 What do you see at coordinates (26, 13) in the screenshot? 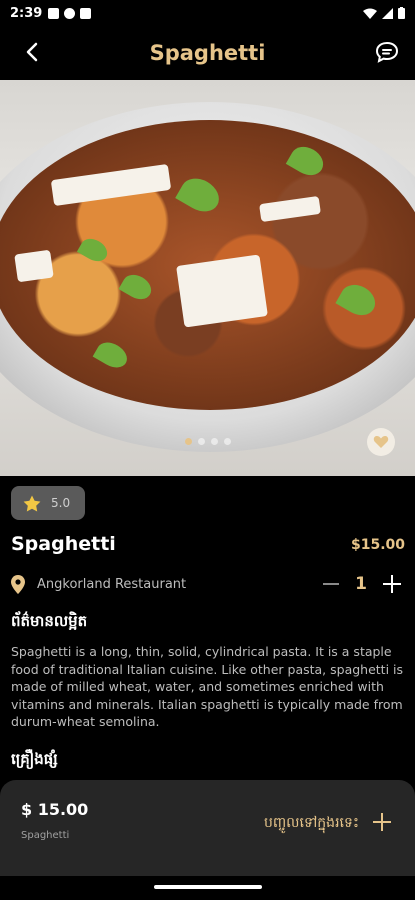
I see `status-time: 2:39` at bounding box center [26, 13].